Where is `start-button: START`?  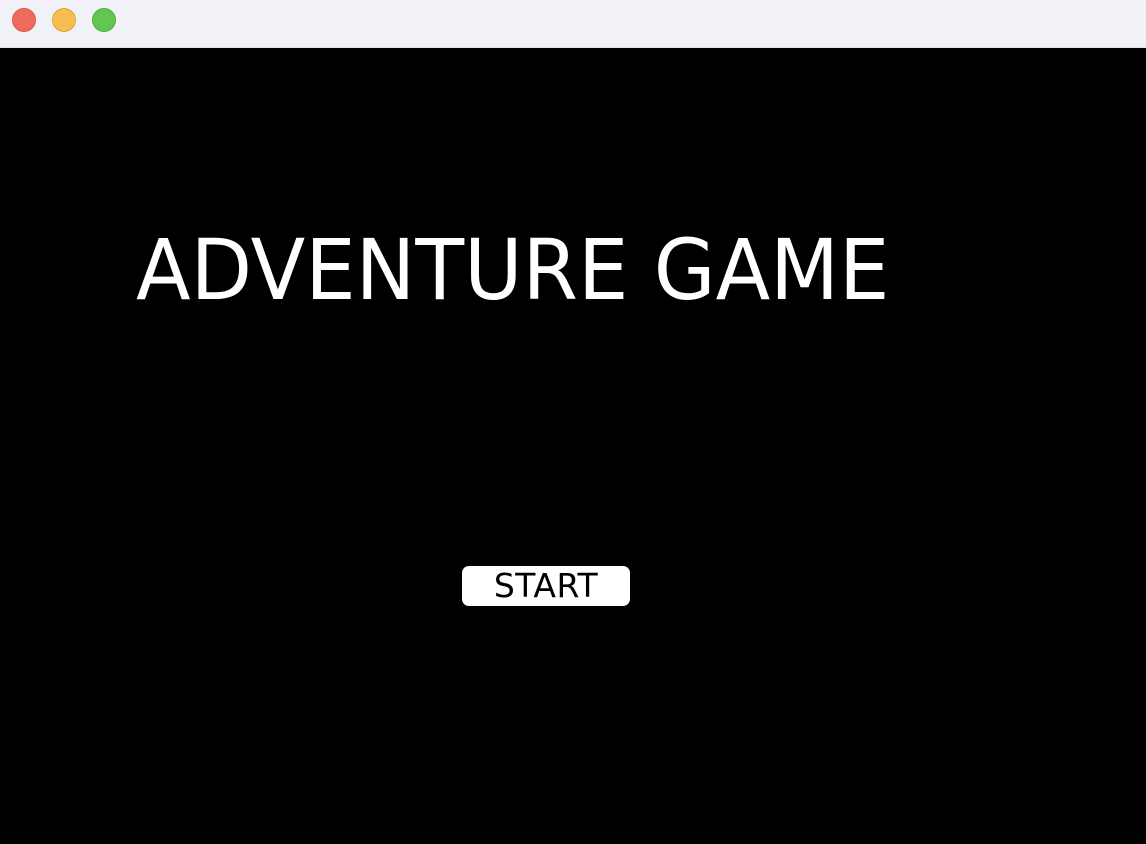 start-button: START is located at coordinates (546, 586).